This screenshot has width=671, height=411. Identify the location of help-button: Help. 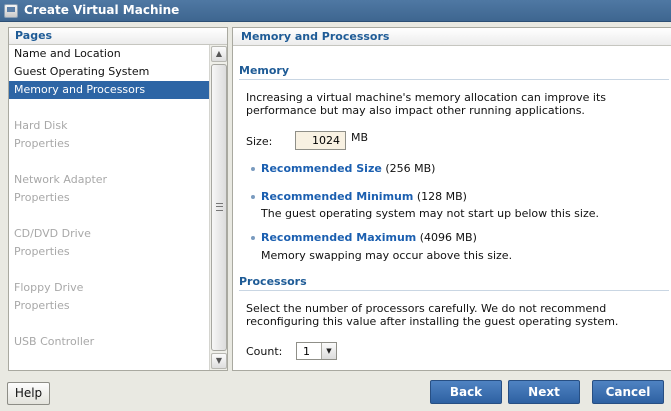
(28, 393).